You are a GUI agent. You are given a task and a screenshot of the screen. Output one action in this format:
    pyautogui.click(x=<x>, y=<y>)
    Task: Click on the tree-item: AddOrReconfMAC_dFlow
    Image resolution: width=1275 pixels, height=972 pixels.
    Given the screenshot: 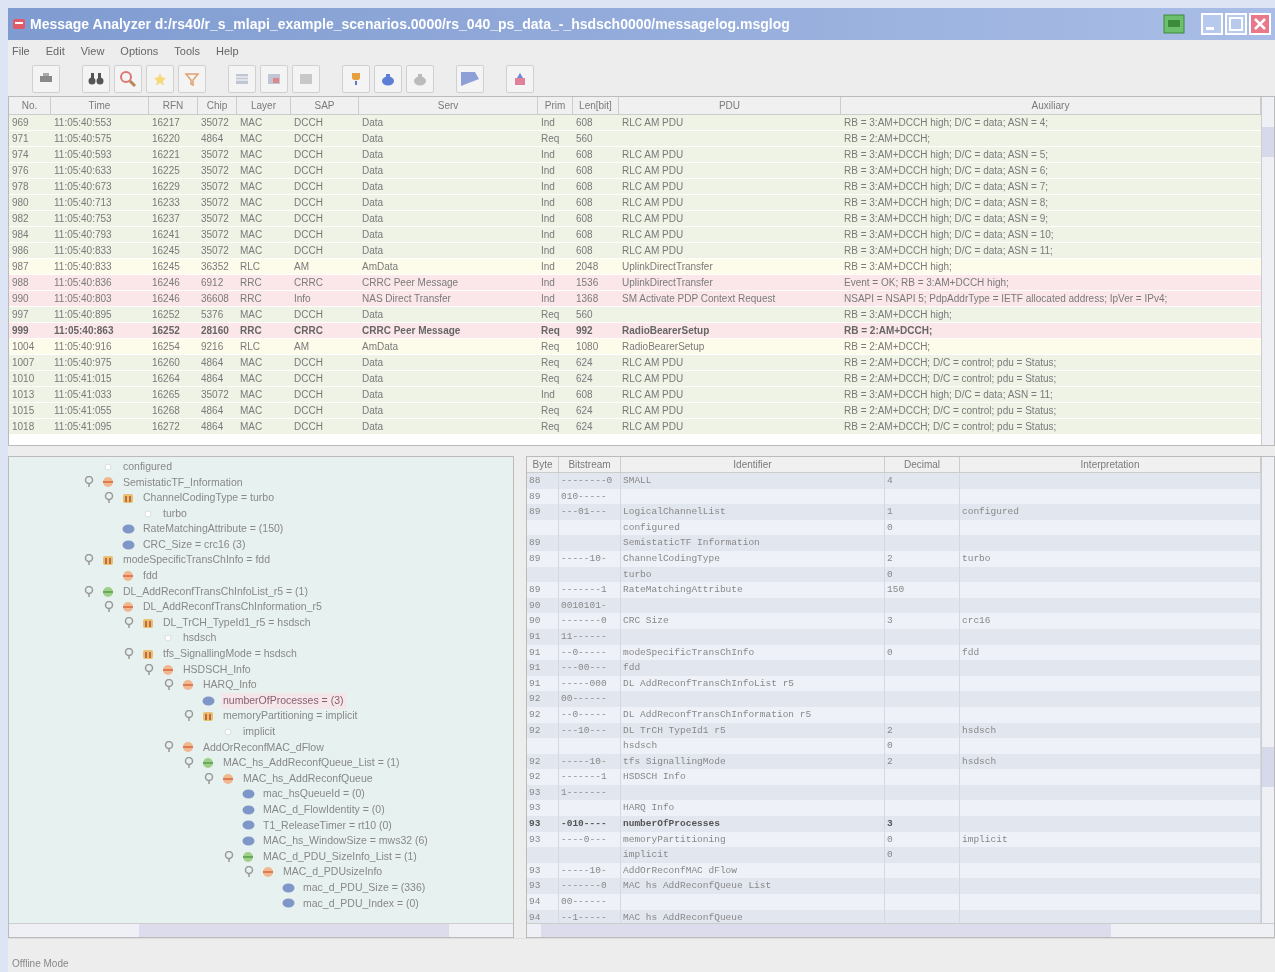 What is the action you would take?
    pyautogui.click(x=263, y=747)
    